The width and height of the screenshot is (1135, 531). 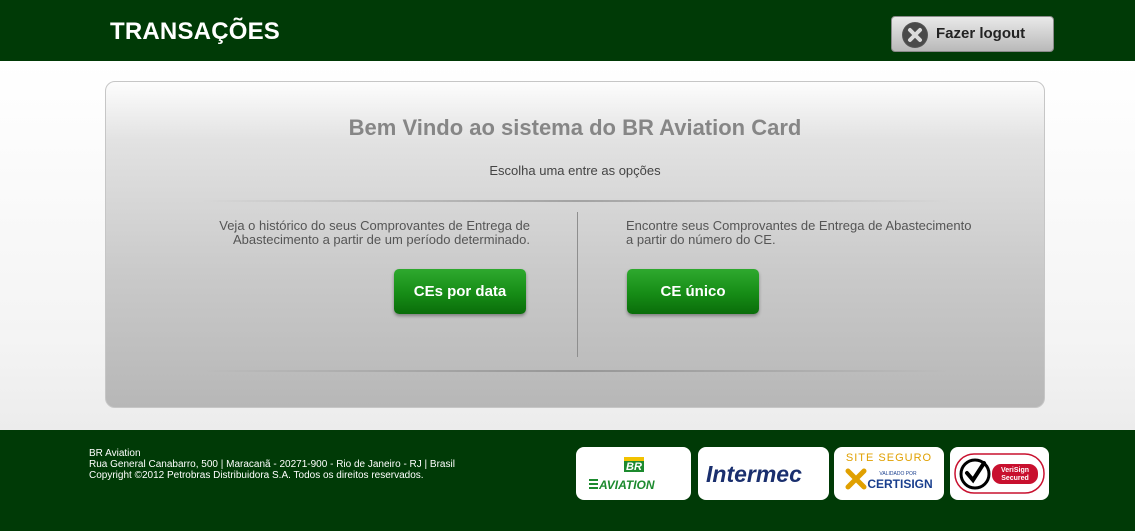 I want to click on verisign-top-text: VeriSign, so click(x=1015, y=470).